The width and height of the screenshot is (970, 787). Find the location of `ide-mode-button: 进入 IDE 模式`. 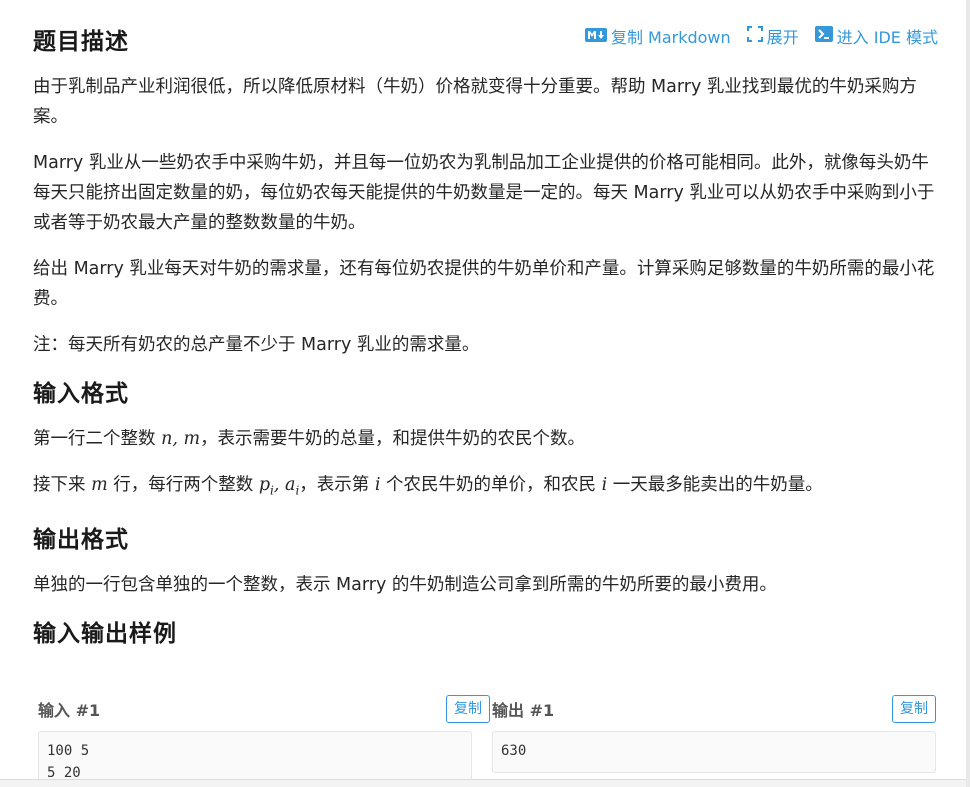

ide-mode-button: 进入 IDE 模式 is located at coordinates (876, 36).